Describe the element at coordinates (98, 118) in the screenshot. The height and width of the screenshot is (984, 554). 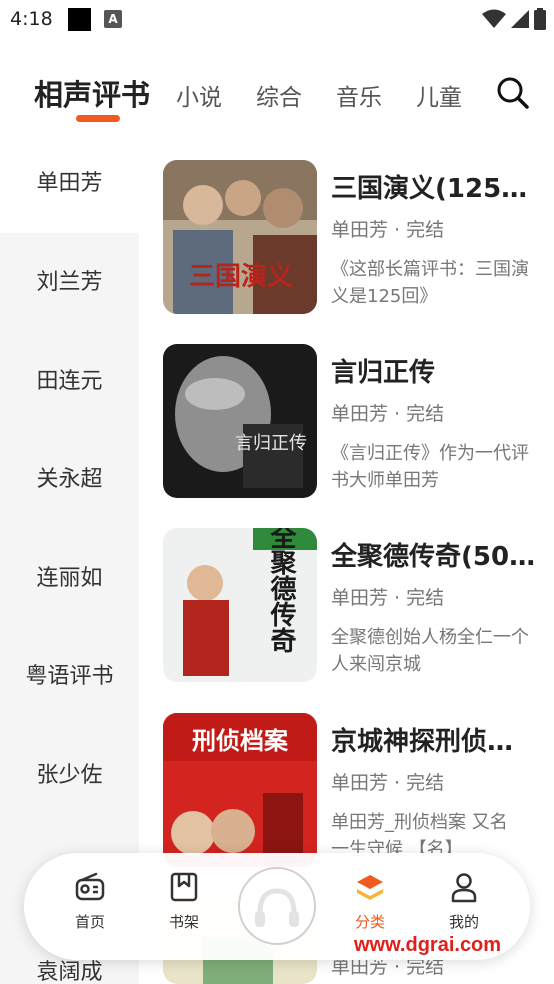
I see `active-tab-indicator` at that location.